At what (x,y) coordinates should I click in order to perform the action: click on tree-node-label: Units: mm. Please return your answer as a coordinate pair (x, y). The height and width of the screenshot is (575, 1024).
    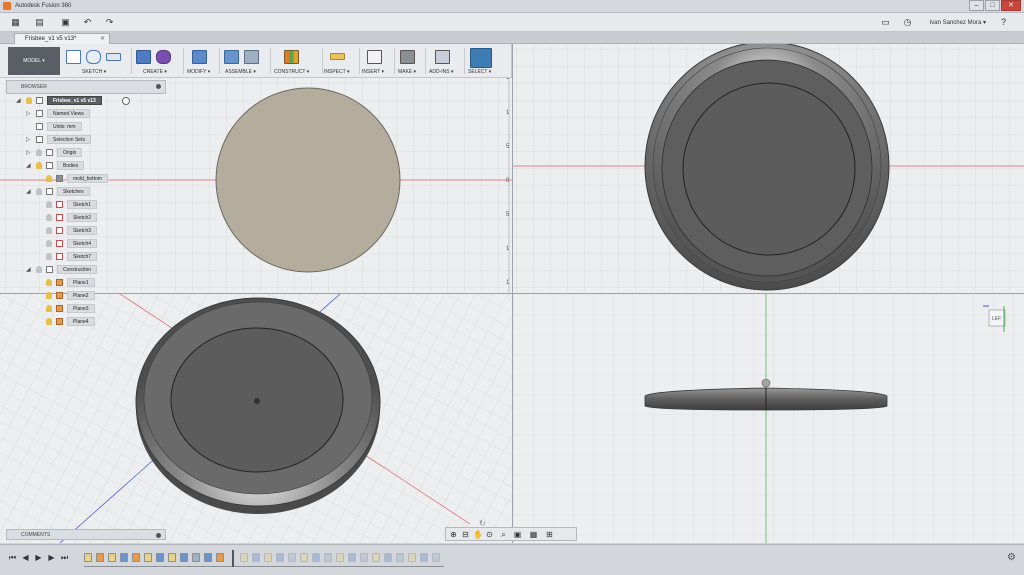
    Looking at the image, I should click on (64, 126).